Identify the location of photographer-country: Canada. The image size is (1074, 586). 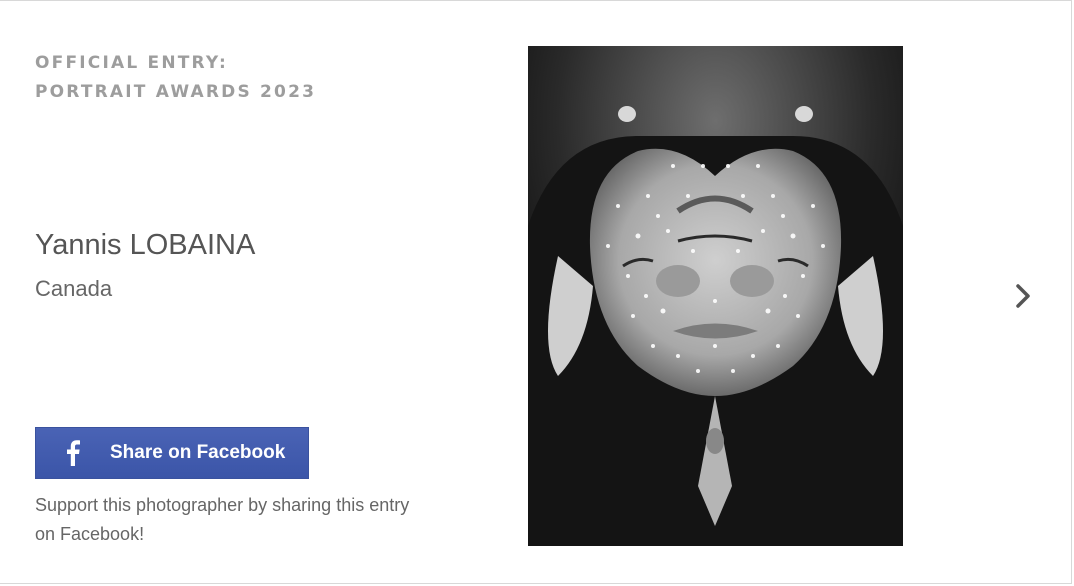
(74, 288).